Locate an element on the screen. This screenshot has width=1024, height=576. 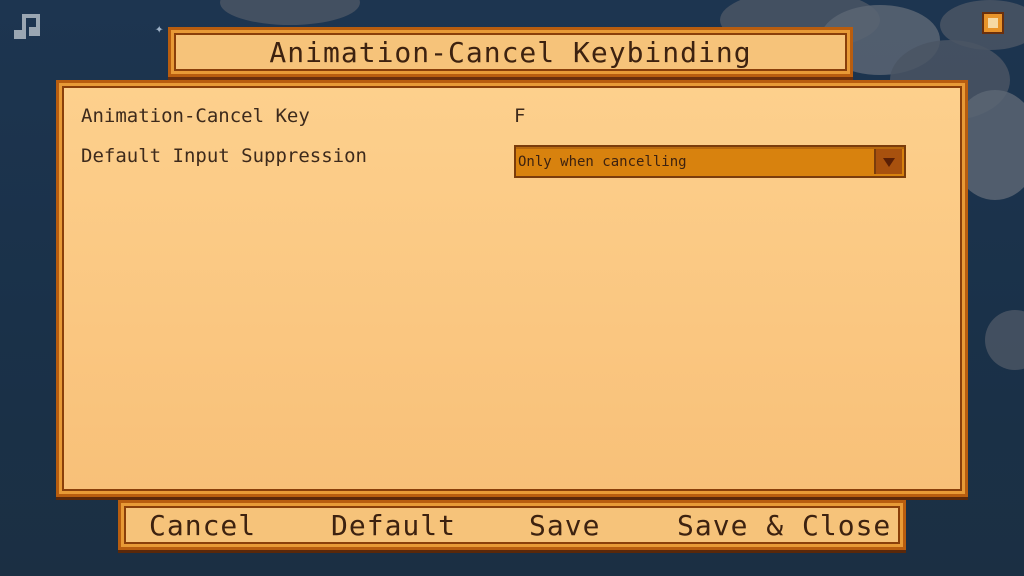
title-banner: Animation-Cancel Keybinding is located at coordinates (510, 52).